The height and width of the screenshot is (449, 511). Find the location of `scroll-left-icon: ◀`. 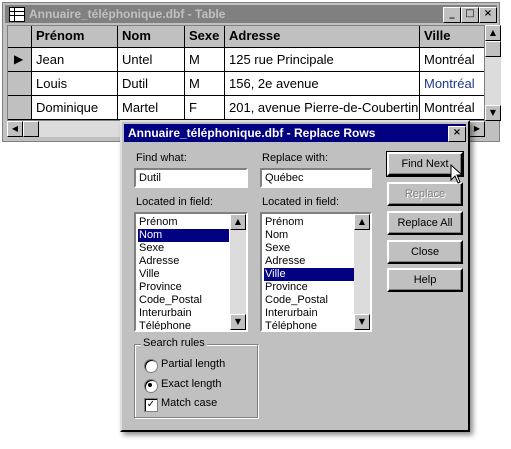

scroll-left-icon: ◀ is located at coordinates (15, 129).